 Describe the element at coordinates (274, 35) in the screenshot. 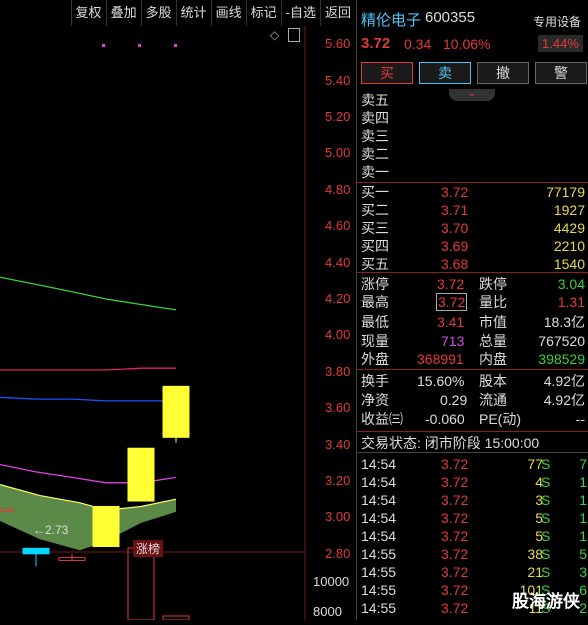

I see `diamond-icon: ◇` at that location.